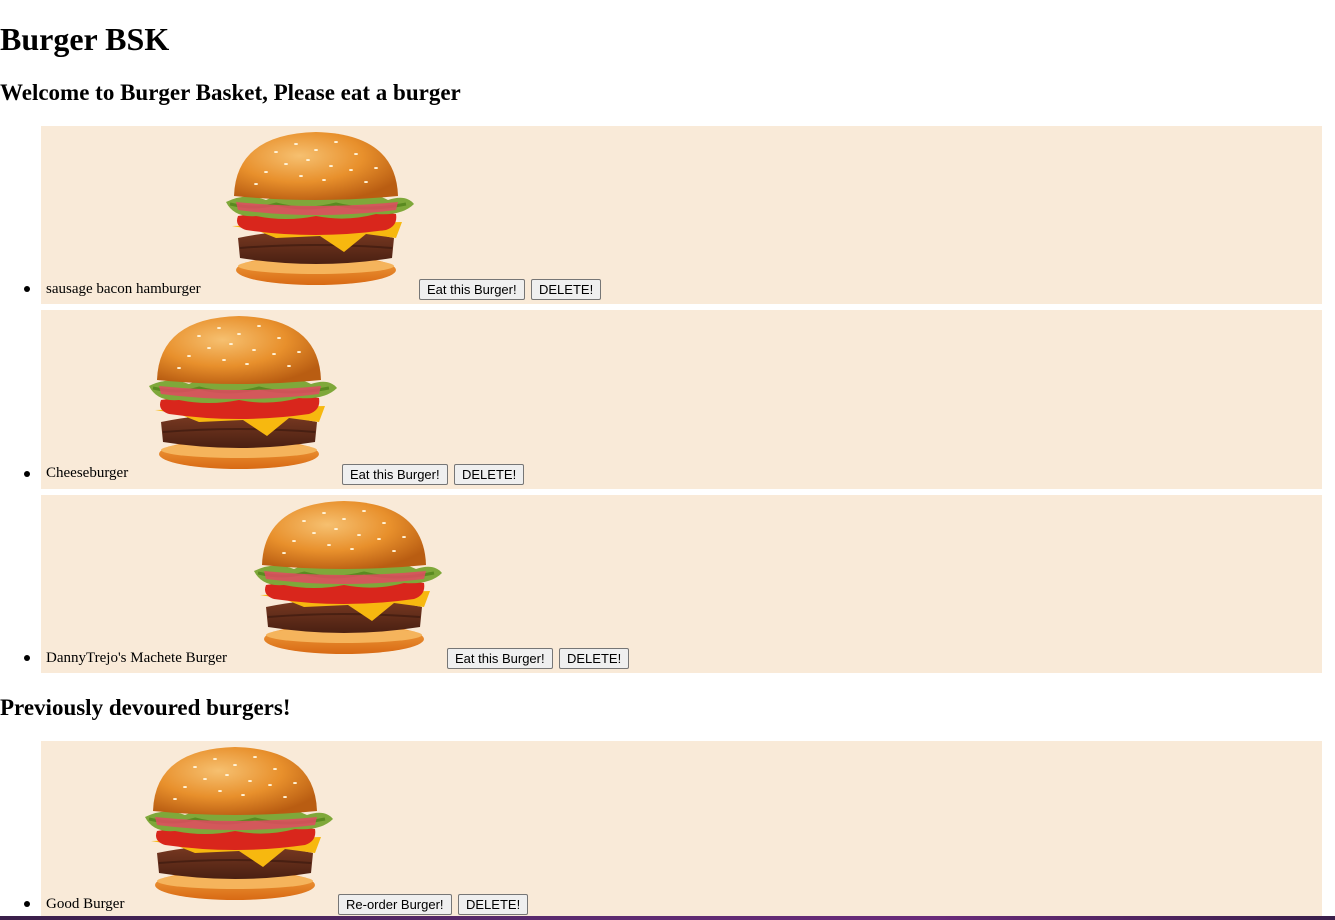 This screenshot has height=920, width=1335. What do you see at coordinates (395, 904) in the screenshot?
I see `reorder-burger-button: Re-order Burger!` at bounding box center [395, 904].